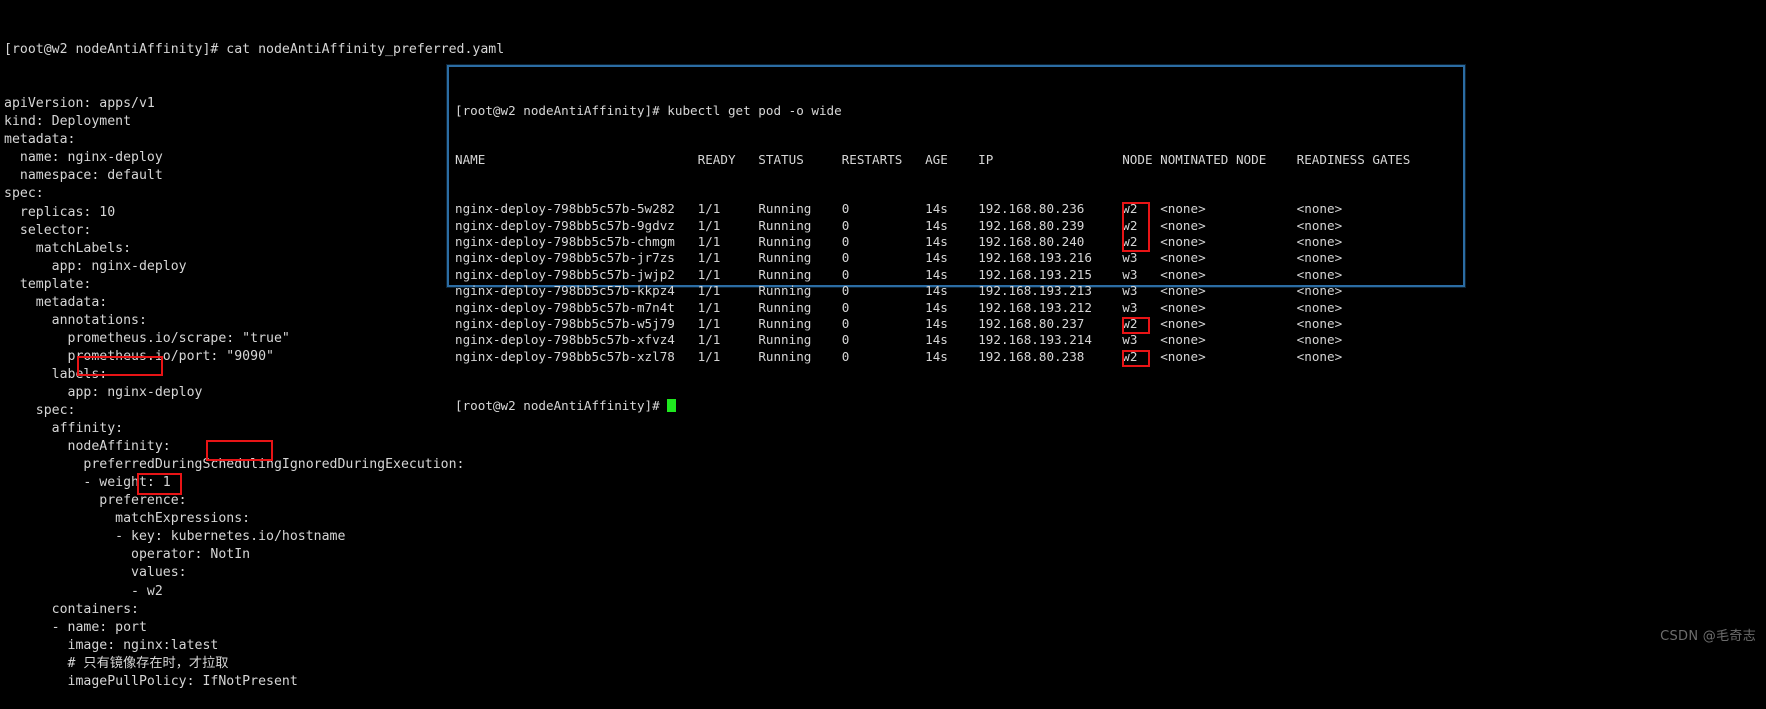 The height and width of the screenshot is (709, 1766). Describe the element at coordinates (71, 609) in the screenshot. I see `yaml-line: containers:` at that location.